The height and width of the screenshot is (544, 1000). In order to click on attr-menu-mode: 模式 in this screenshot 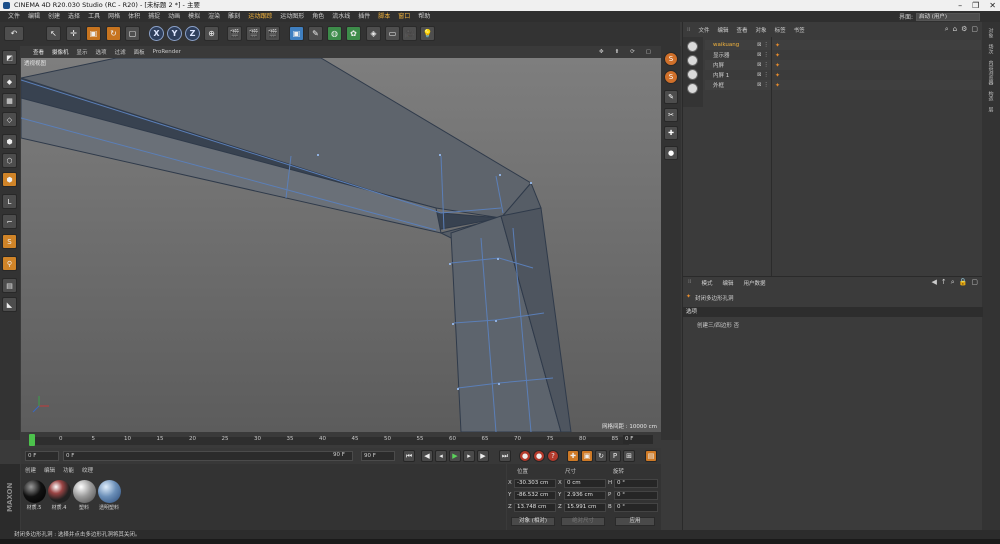, I will do `click(707, 283)`.